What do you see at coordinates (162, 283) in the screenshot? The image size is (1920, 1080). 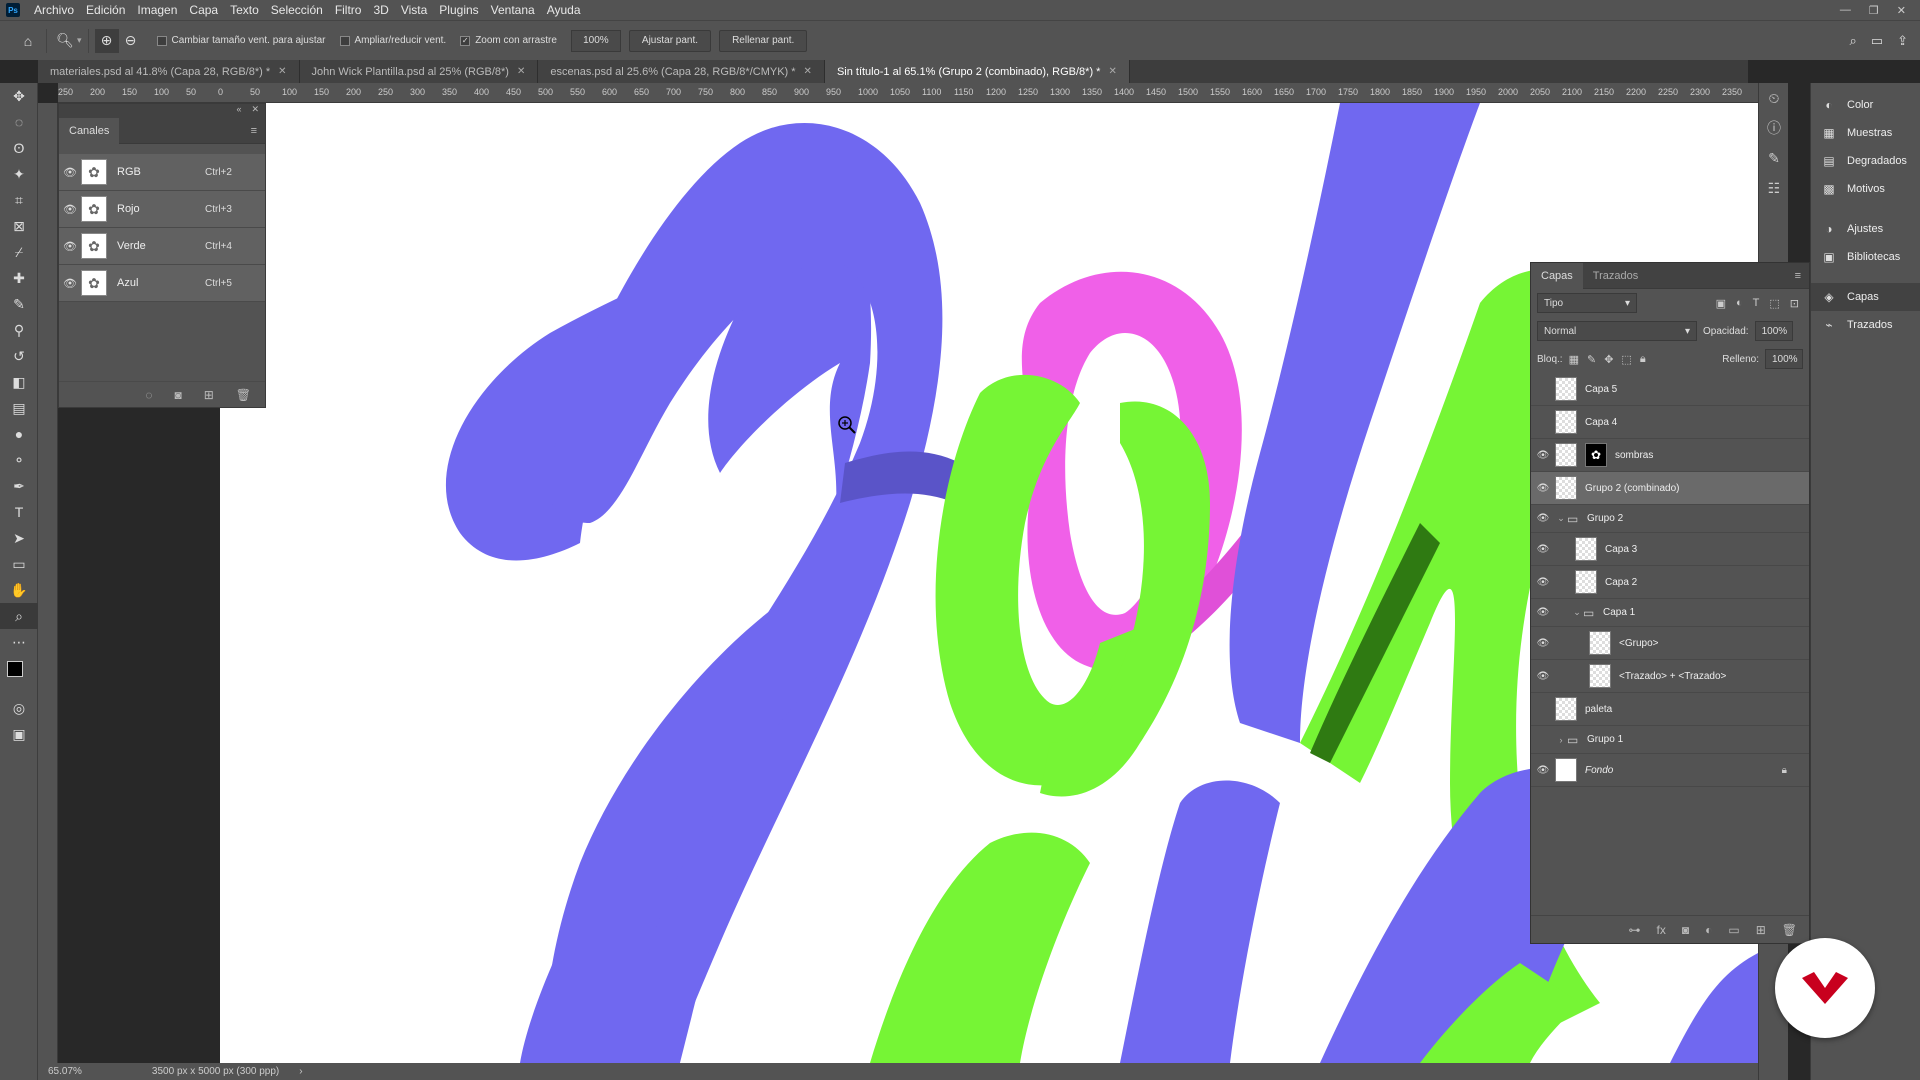 I see `channel-row-blue: 👁︎ ✿ Azul Ctrl+5` at bounding box center [162, 283].